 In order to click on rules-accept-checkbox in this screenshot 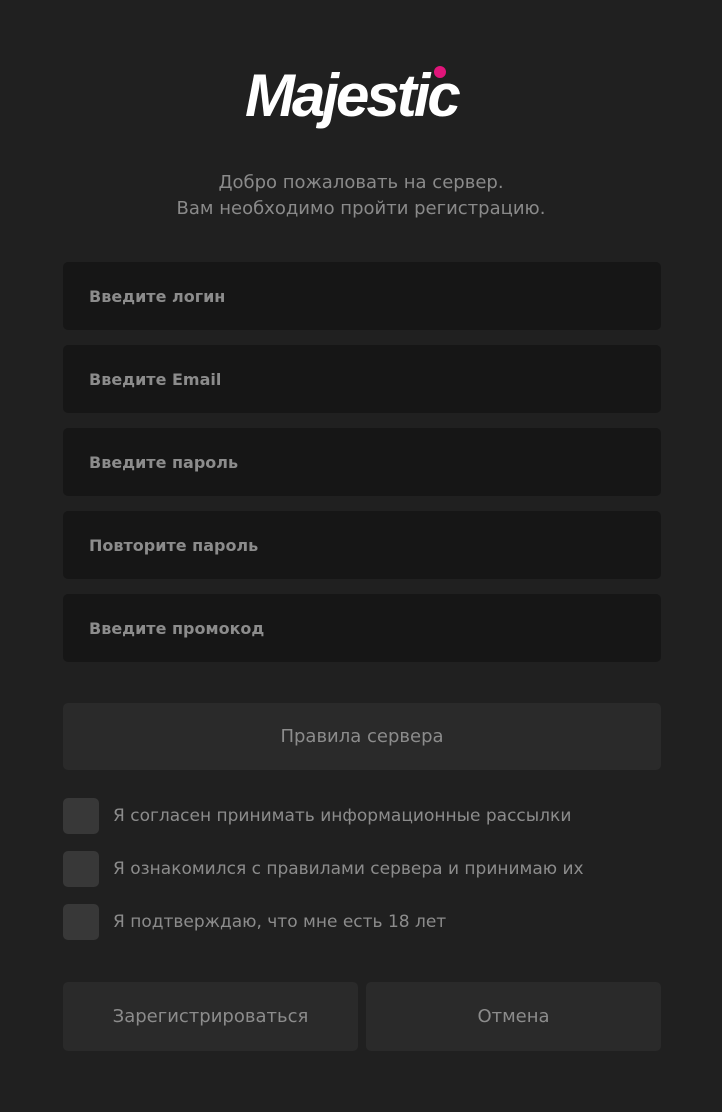, I will do `click(81, 869)`.